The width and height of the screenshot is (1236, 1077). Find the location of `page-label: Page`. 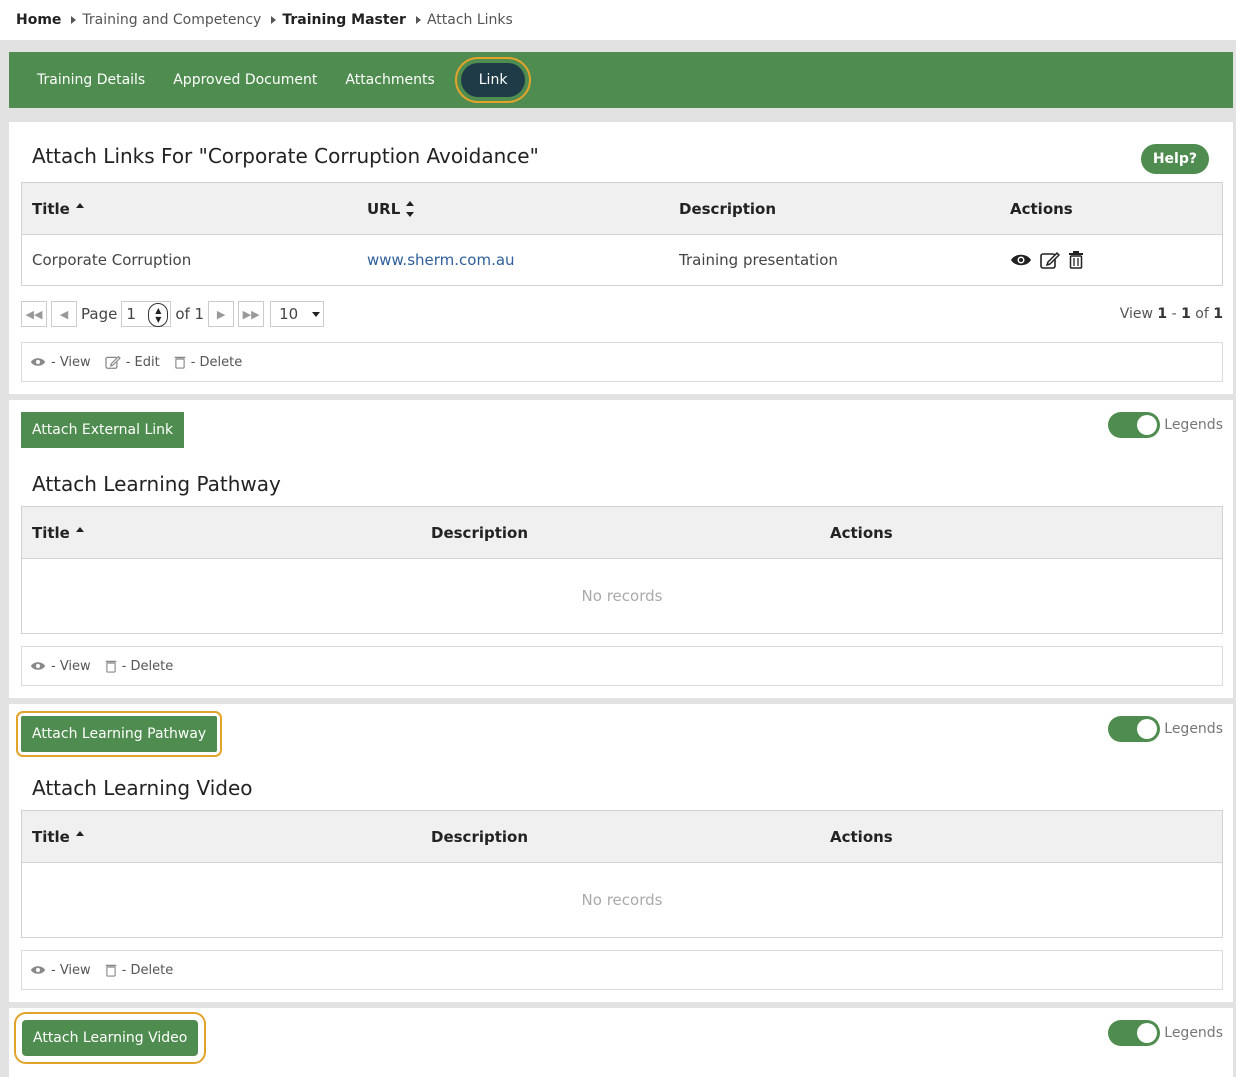

page-label: Page is located at coordinates (99, 314).